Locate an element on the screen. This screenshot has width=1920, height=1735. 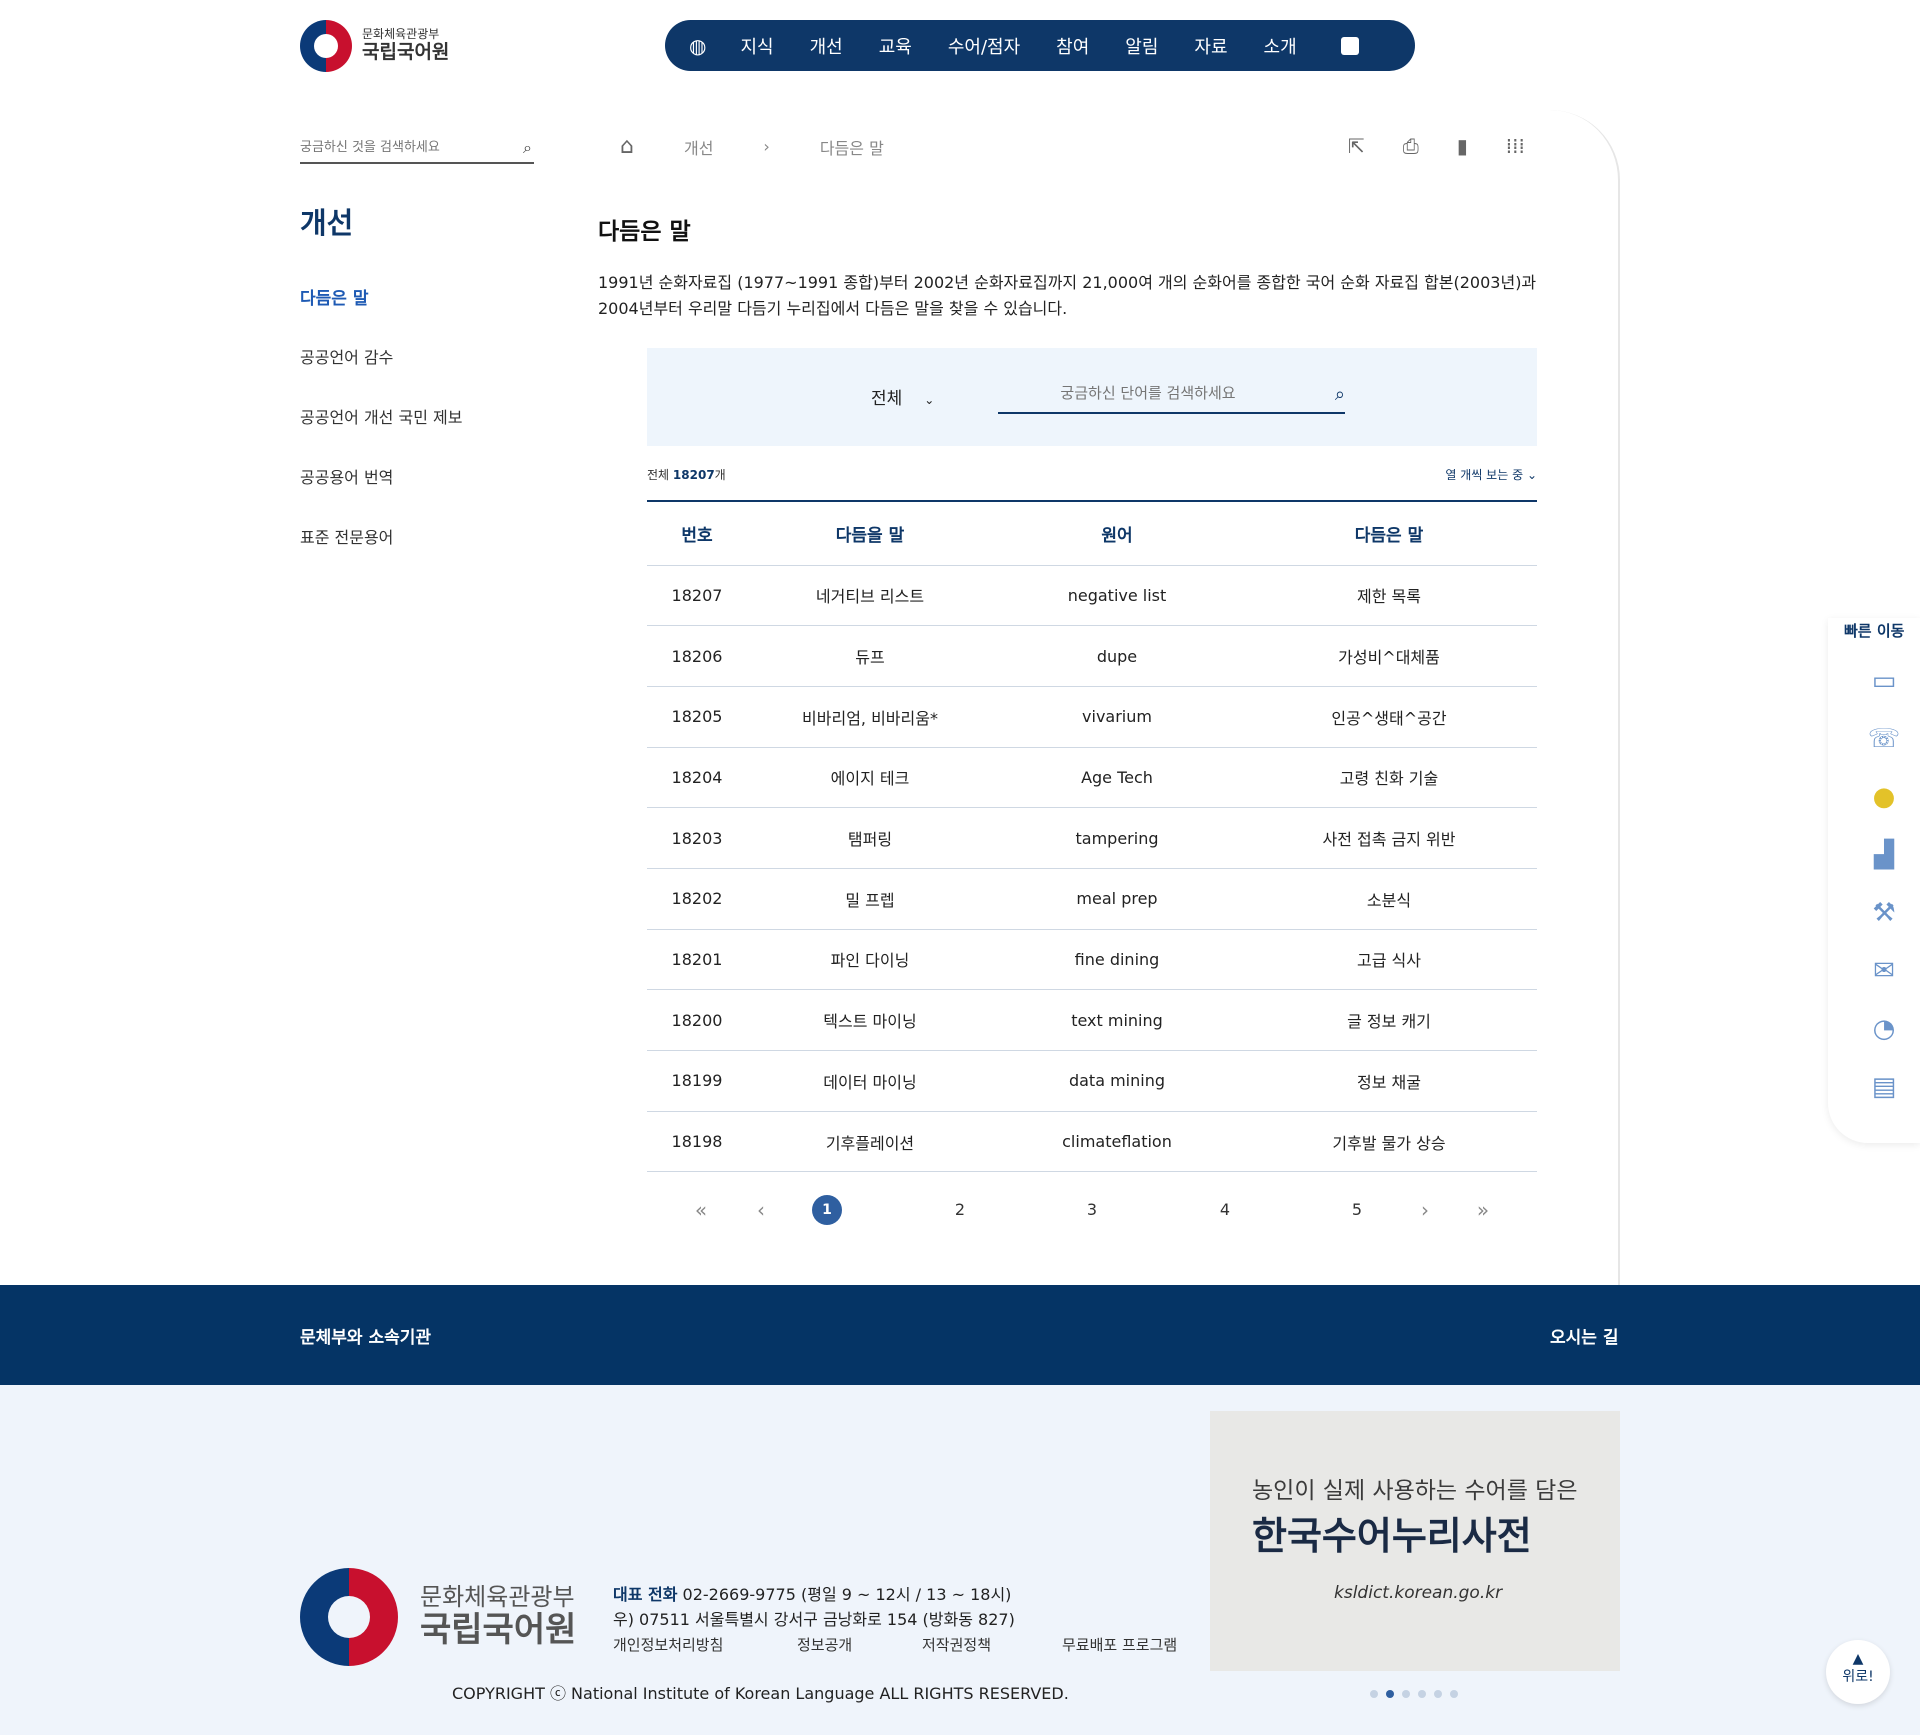
sidebar-item-public-language-review: 공공언어 감수 is located at coordinates (381, 374).